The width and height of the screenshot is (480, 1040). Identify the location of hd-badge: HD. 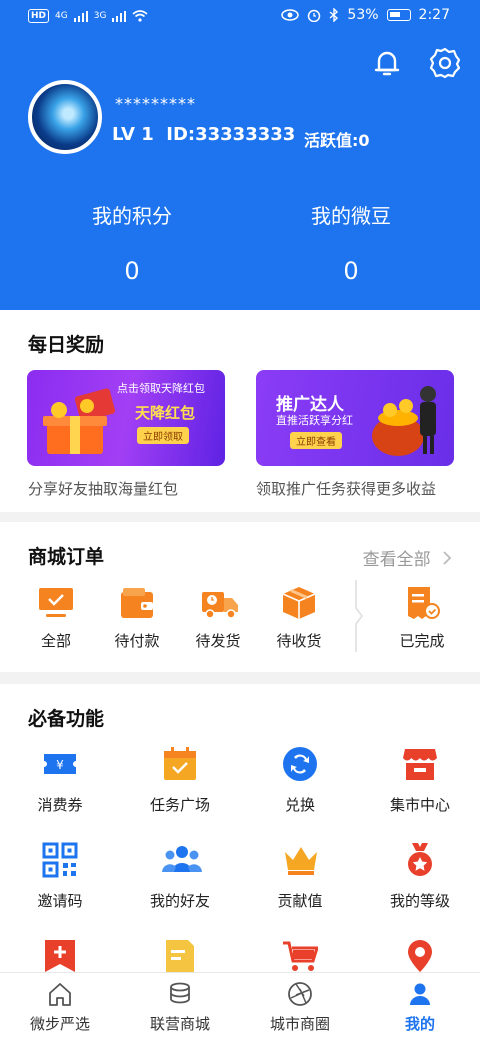
(39, 16).